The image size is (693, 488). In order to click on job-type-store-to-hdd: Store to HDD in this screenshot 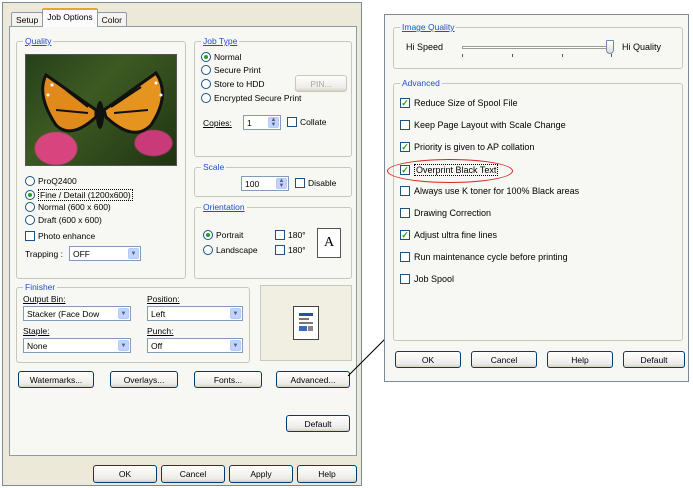, I will do `click(233, 84)`.